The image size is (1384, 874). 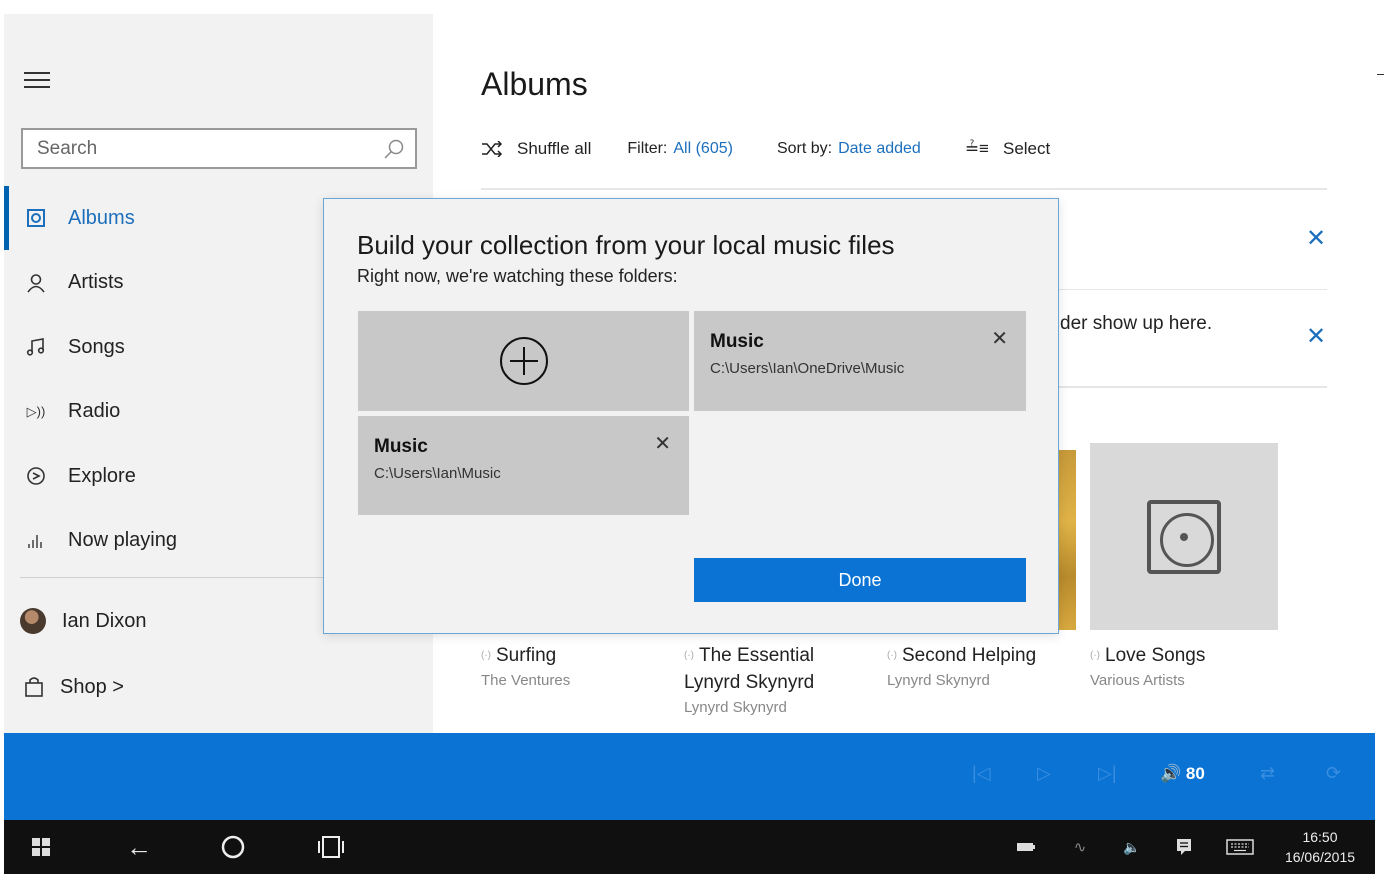 I want to click on window-edge-mark, so click(x=1380, y=74).